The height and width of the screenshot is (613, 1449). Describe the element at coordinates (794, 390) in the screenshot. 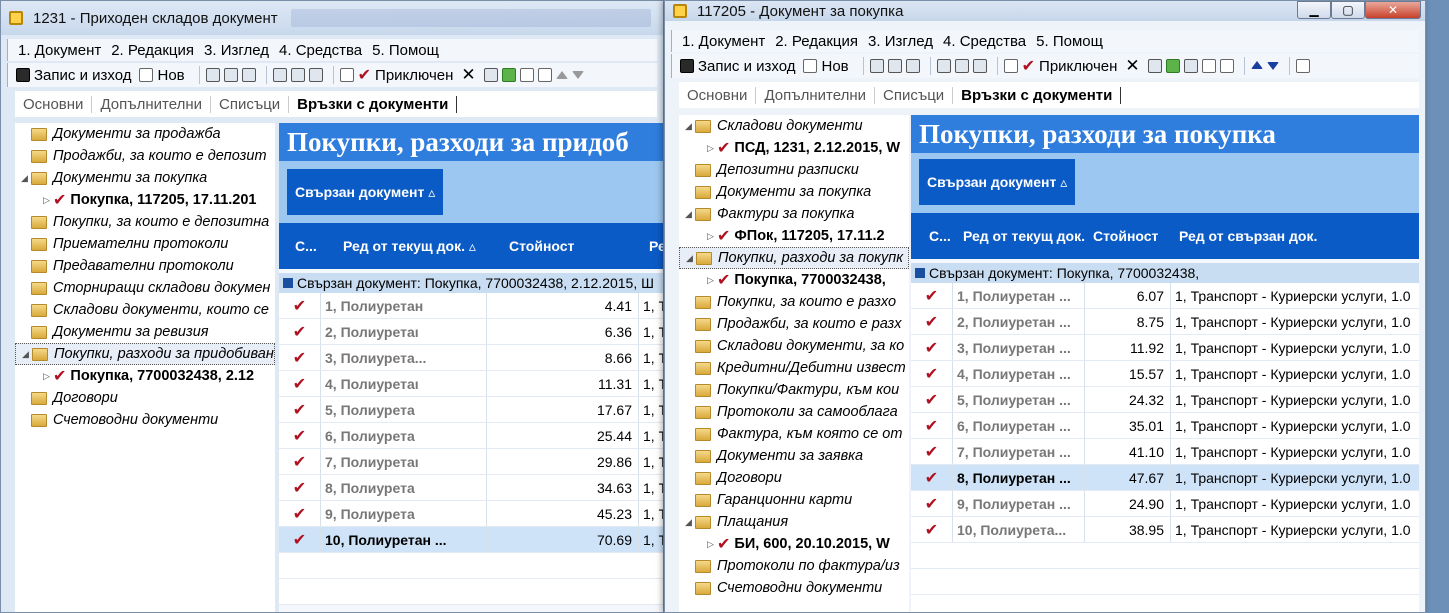

I see `tree-folder-item: Покупки/Фактури, към кои` at that location.